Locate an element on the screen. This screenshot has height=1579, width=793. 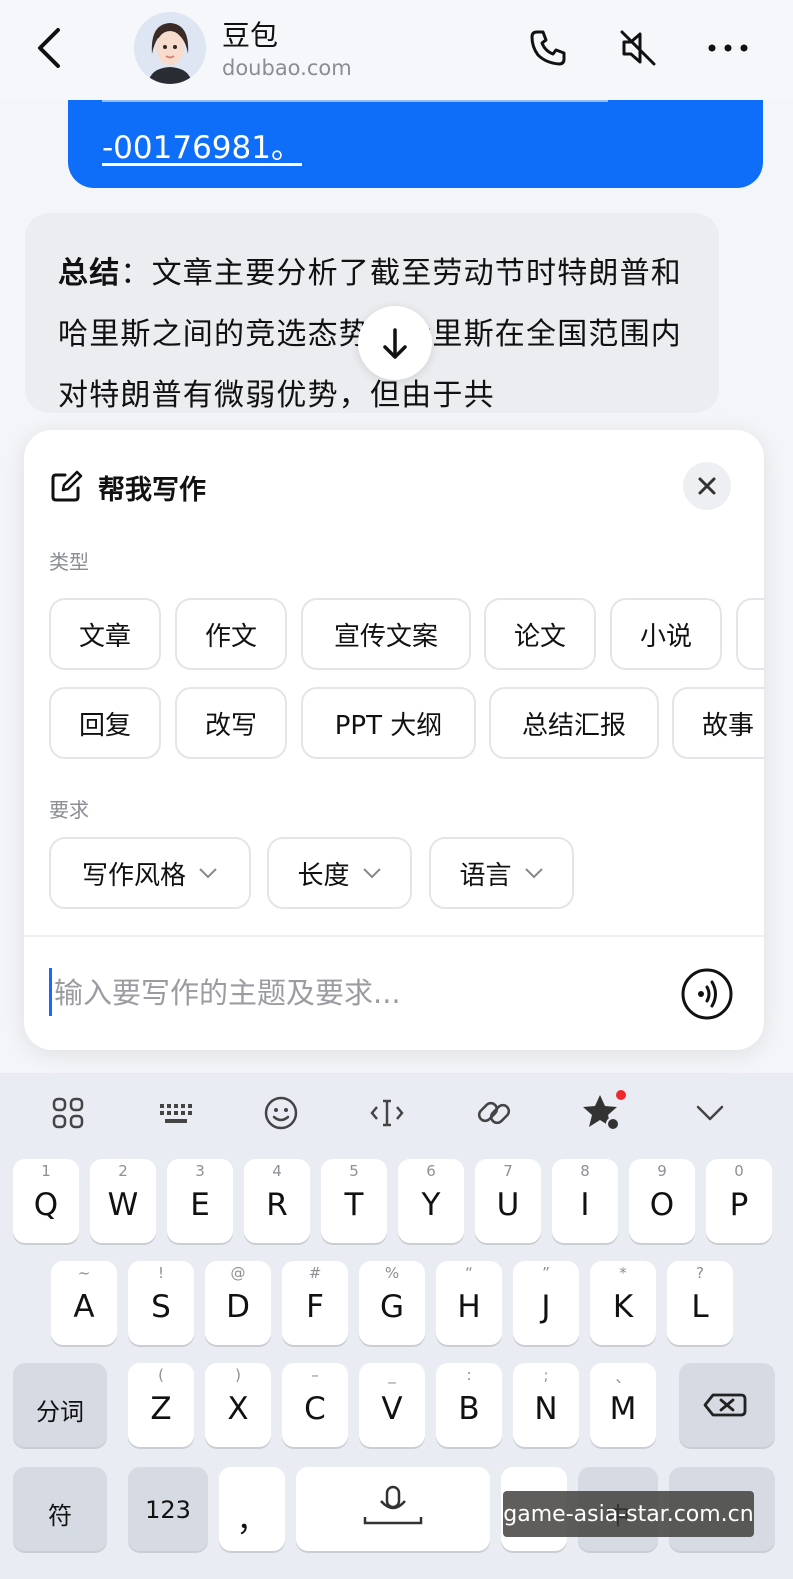
key-label: A is located at coordinates (84, 1307).